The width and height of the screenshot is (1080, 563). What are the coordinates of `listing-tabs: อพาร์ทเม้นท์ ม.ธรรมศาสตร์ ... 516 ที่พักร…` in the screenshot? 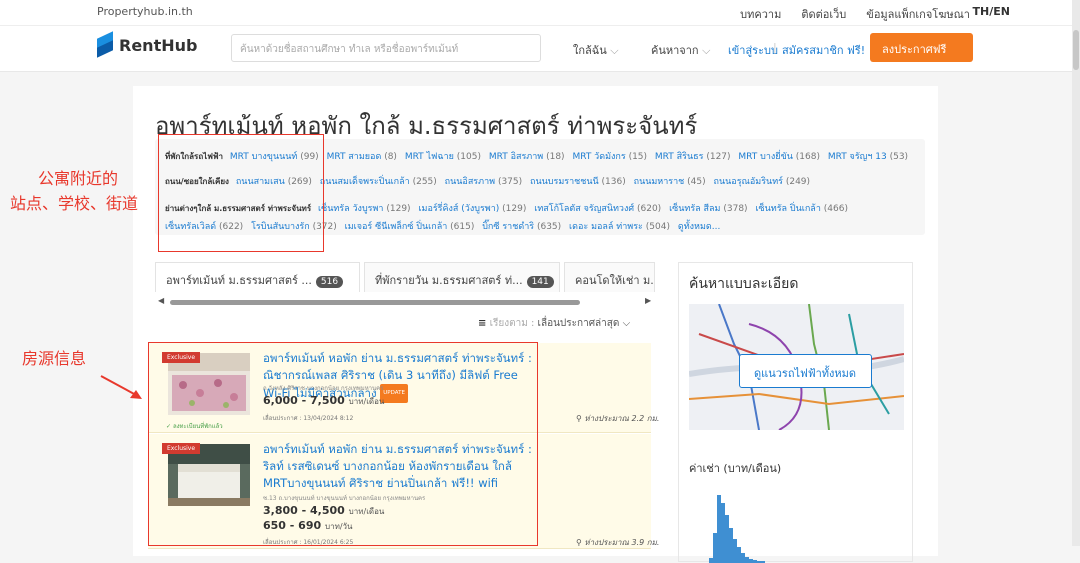 It's located at (405, 277).